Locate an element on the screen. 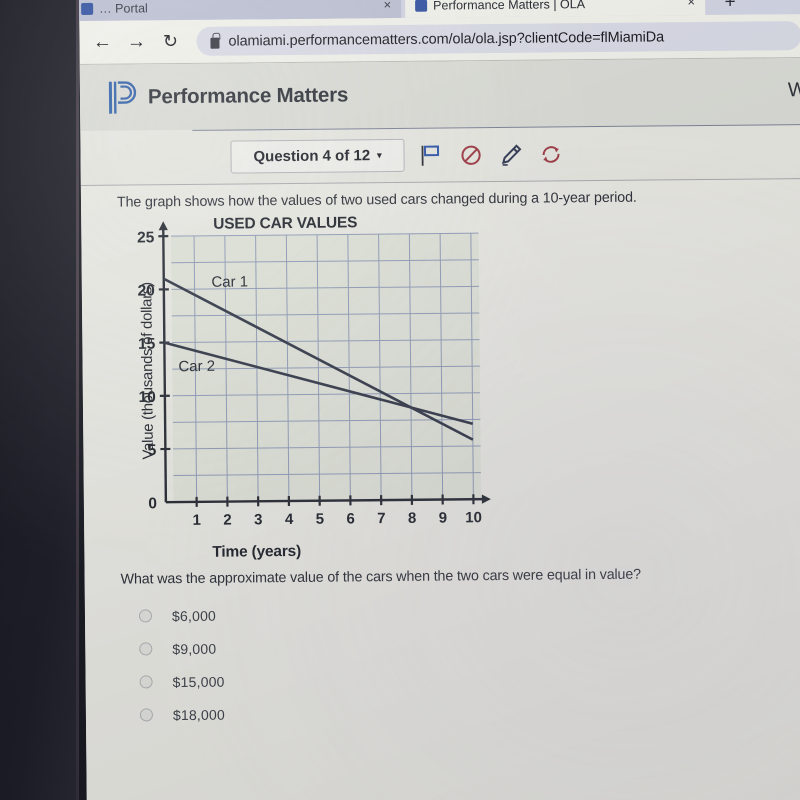 The height and width of the screenshot is (800, 800). chart-y-tick-label: 20 is located at coordinates (146, 290).